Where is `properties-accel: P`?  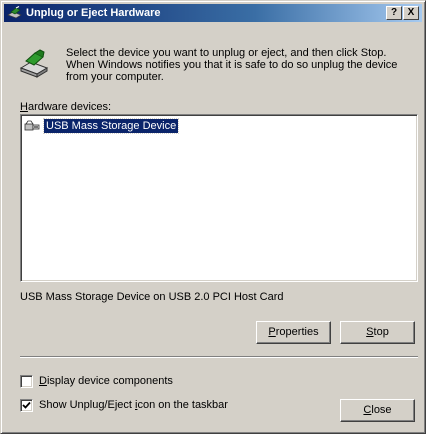
properties-accel: P is located at coordinates (272, 332).